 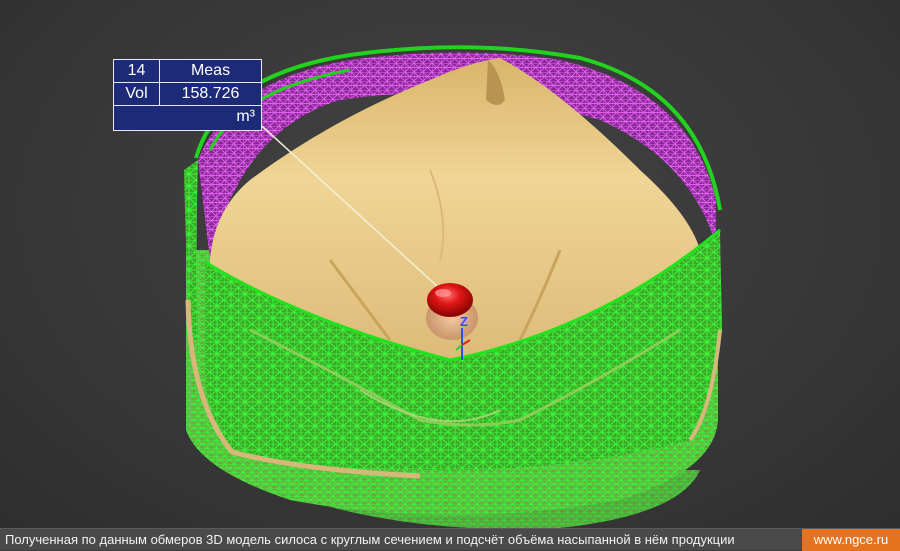 I want to click on measurement-unit-row: m³, so click(x=187, y=118).